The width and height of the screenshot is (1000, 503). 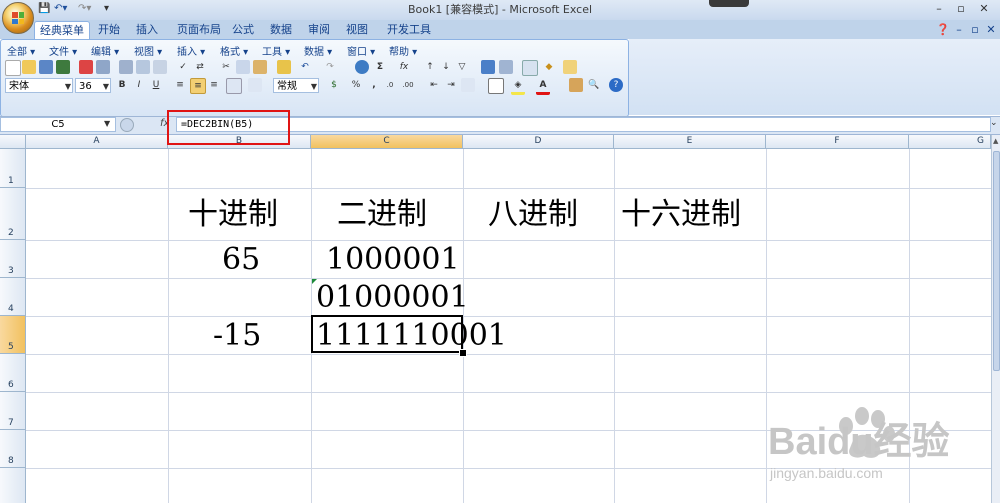 I want to click on tab-data: 数据, so click(x=281, y=30).